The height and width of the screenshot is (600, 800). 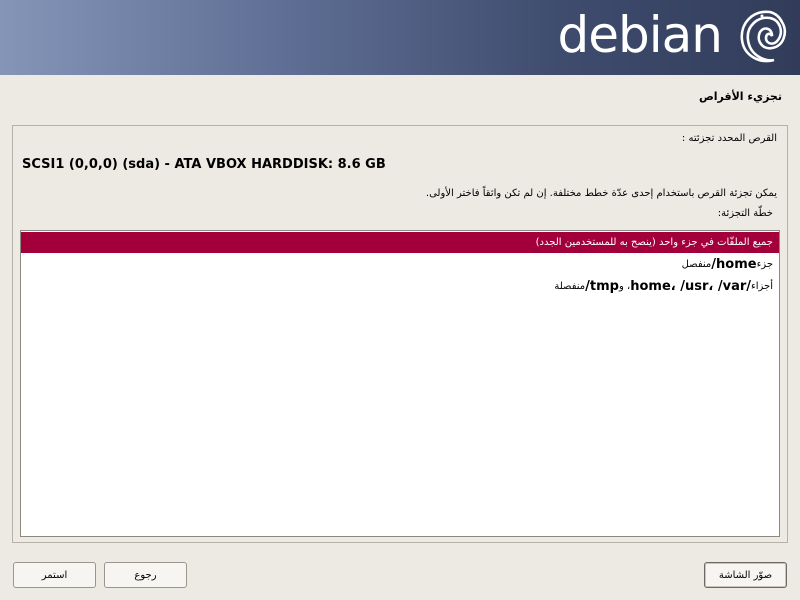 What do you see at coordinates (740, 96) in the screenshot?
I see `page-title: تجزيء الأقراص` at bounding box center [740, 96].